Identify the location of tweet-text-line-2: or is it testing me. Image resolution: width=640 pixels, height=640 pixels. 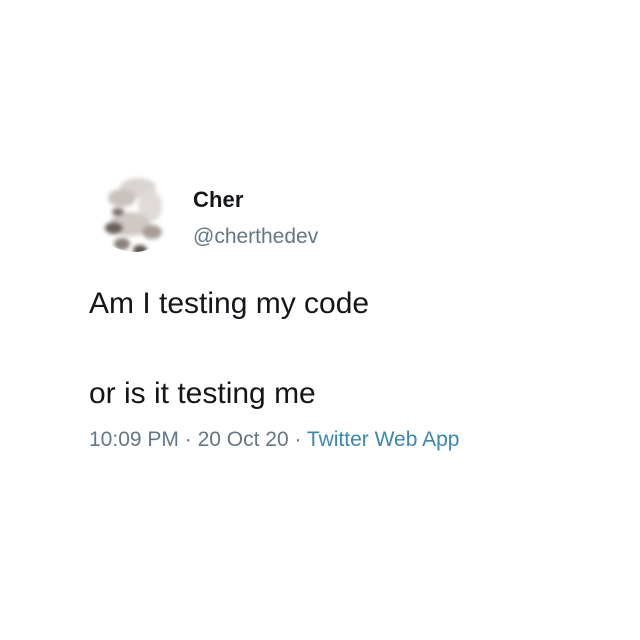
(202, 393).